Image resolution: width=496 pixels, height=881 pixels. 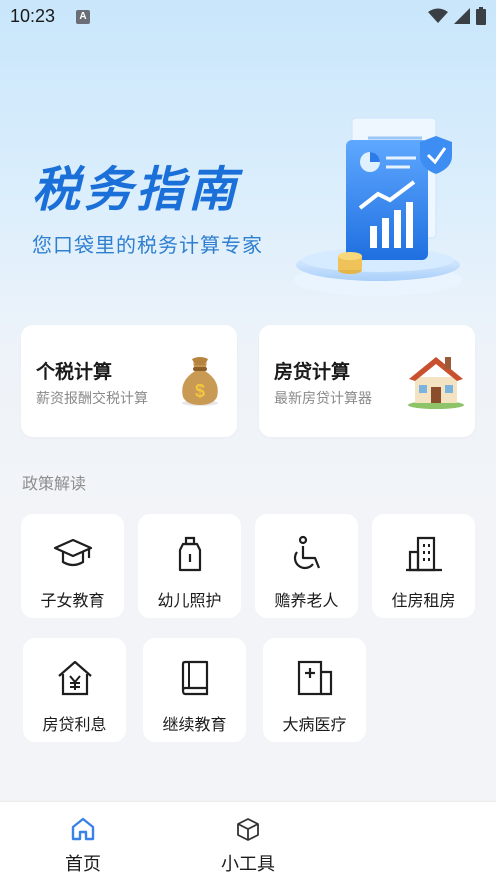 I want to click on nav-tools: 小工具, so click(x=248, y=841).